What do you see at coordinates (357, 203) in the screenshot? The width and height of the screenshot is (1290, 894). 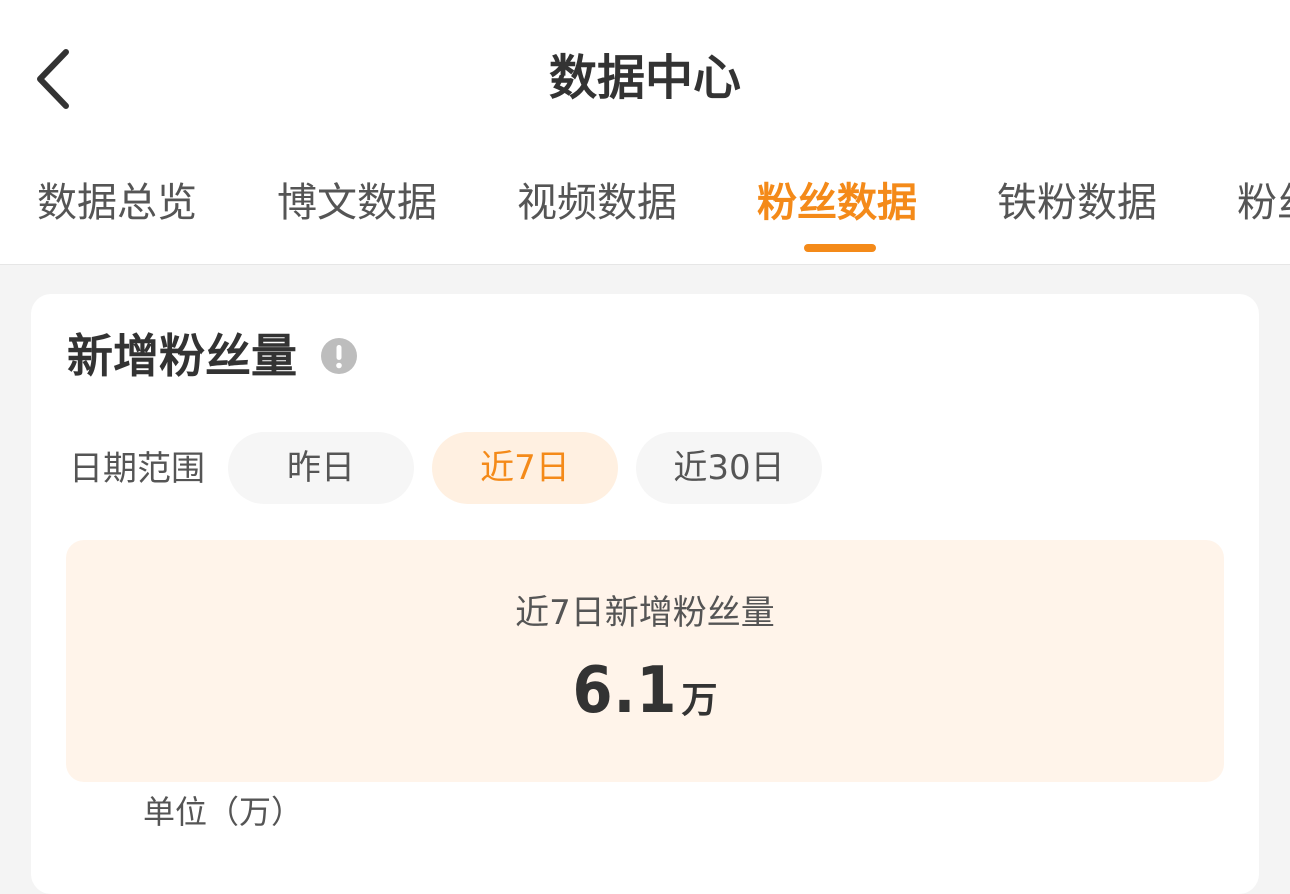 I see `tab-posts: 博文数据` at bounding box center [357, 203].